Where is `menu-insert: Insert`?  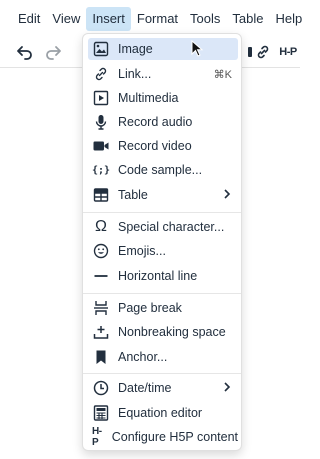
menu-insert: Insert is located at coordinates (108, 18).